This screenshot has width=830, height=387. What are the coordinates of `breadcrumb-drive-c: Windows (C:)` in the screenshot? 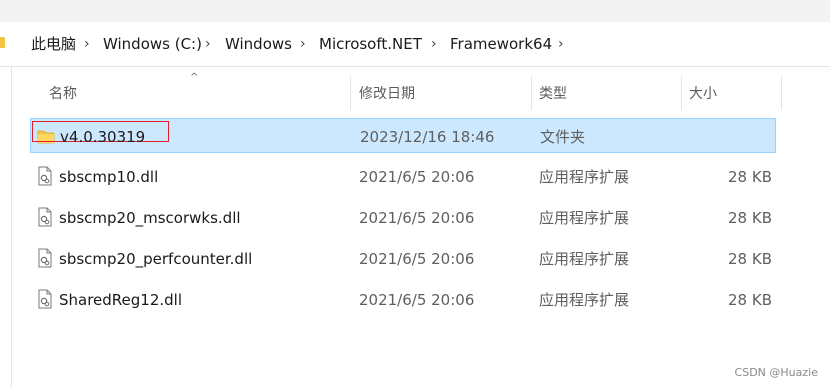 It's located at (152, 44).